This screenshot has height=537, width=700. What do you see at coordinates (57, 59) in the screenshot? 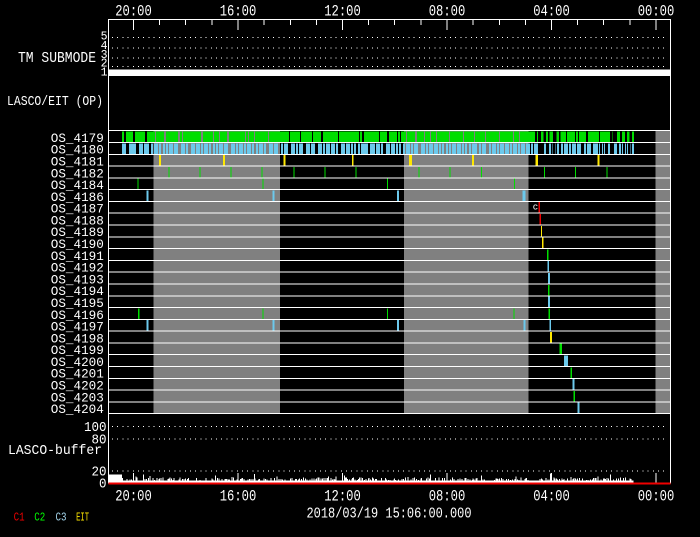
I see `svg-text: TM SUBMODE` at bounding box center [57, 59].